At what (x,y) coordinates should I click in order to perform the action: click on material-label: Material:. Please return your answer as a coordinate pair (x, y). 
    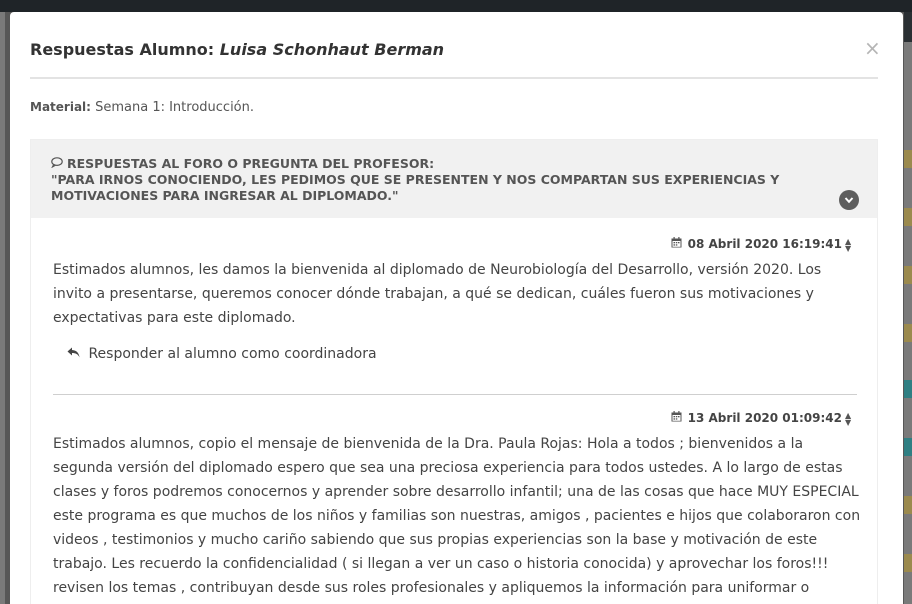
    Looking at the image, I should click on (60, 107).